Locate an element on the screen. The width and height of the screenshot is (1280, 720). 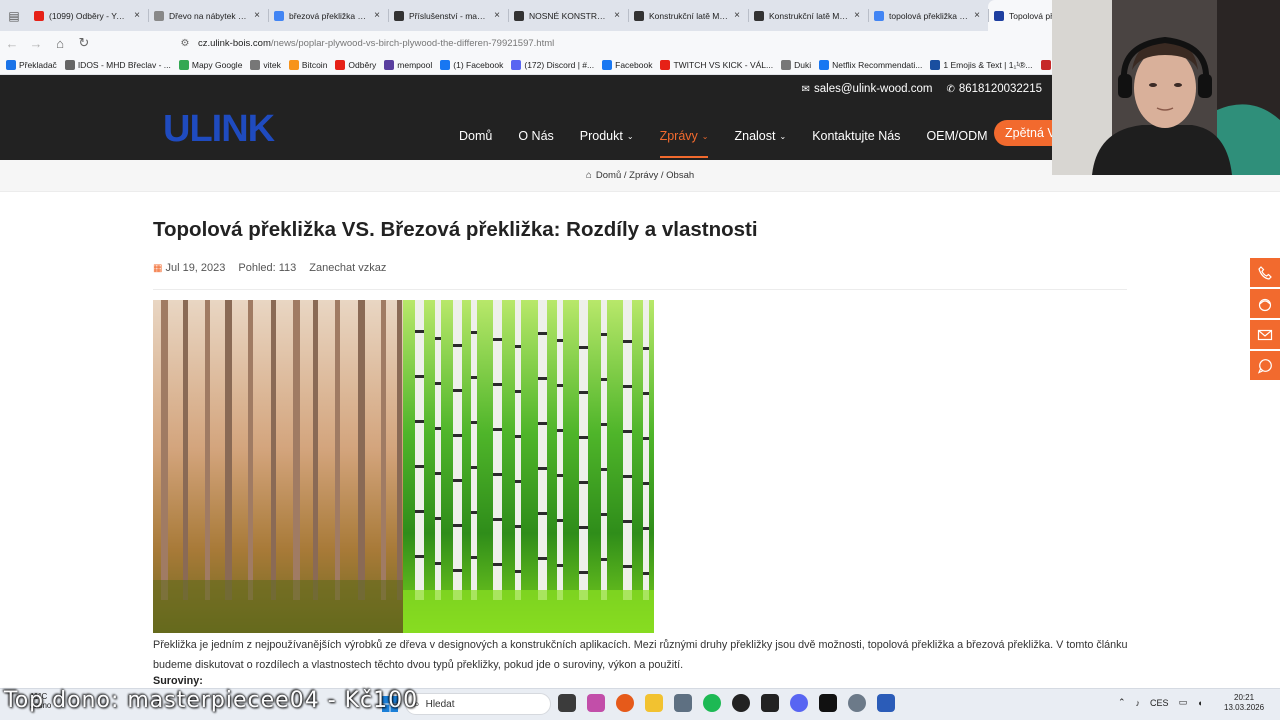
breadcrumb-home: Domů is located at coordinates (608, 175).